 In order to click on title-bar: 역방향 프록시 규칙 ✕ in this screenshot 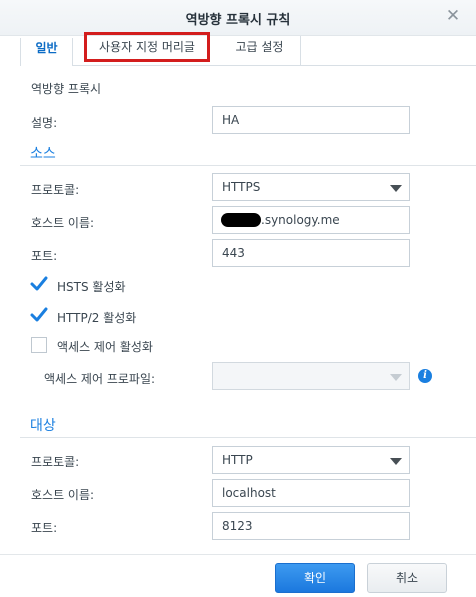, I will do `click(238, 18)`.